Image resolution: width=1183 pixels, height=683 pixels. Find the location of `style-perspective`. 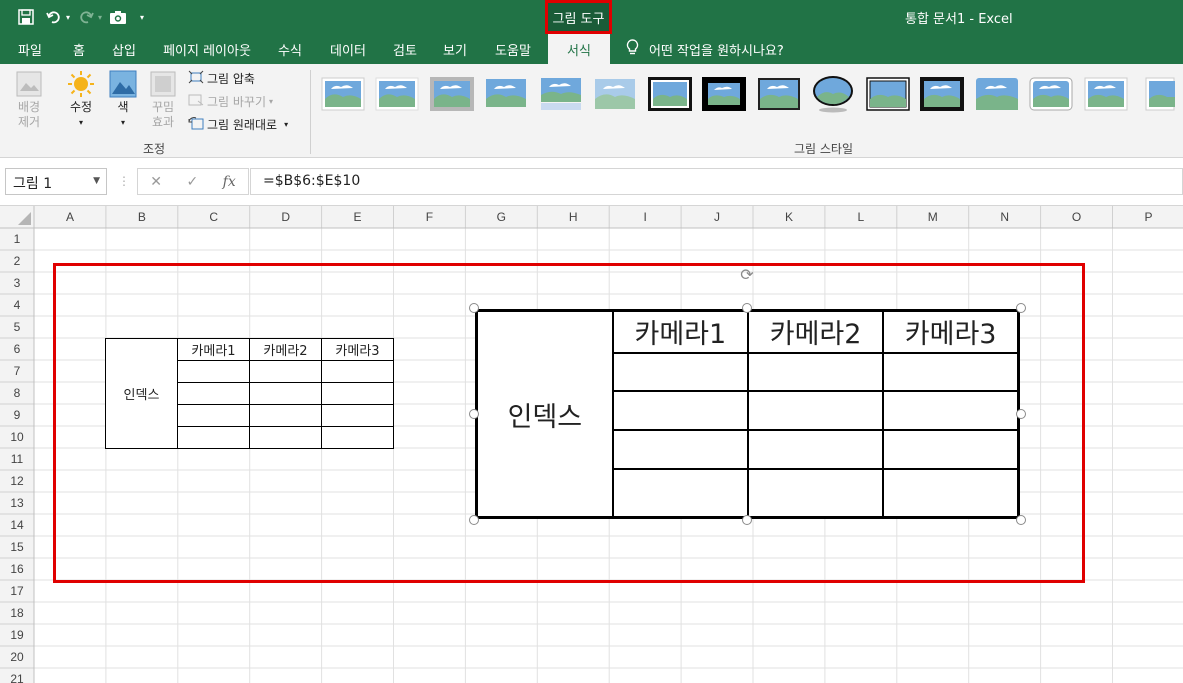

style-perspective is located at coordinates (1106, 94).